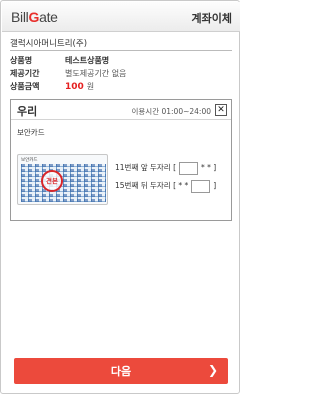  What do you see at coordinates (221, 110) in the screenshot?
I see `close-icon: ✕` at bounding box center [221, 110].